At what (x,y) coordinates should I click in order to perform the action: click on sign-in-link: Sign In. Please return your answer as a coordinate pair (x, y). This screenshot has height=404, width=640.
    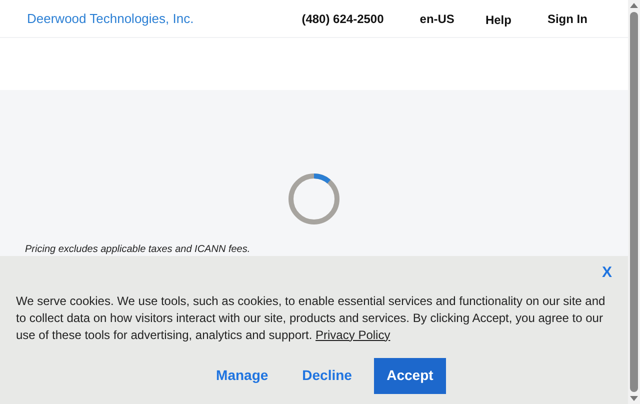
    Looking at the image, I should click on (567, 19).